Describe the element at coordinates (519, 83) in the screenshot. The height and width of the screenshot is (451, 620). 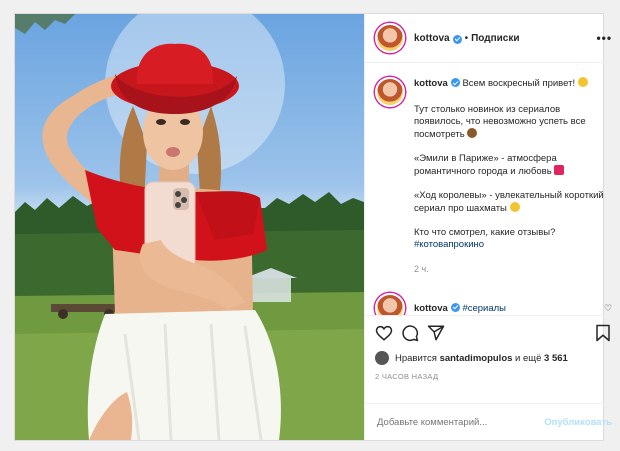
I see `caption-line1: Всем воскресный привет!` at that location.